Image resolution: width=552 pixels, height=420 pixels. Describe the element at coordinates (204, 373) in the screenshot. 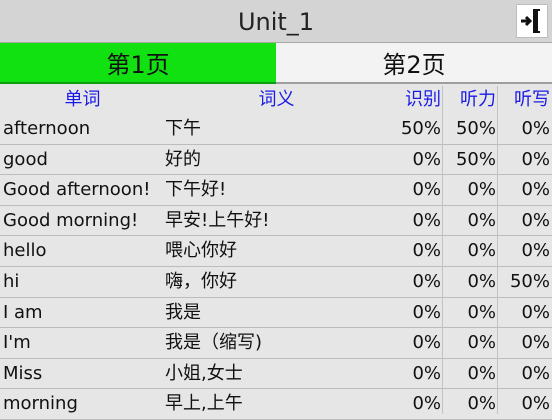

I see `definition-cell: 小姐,女士` at that location.